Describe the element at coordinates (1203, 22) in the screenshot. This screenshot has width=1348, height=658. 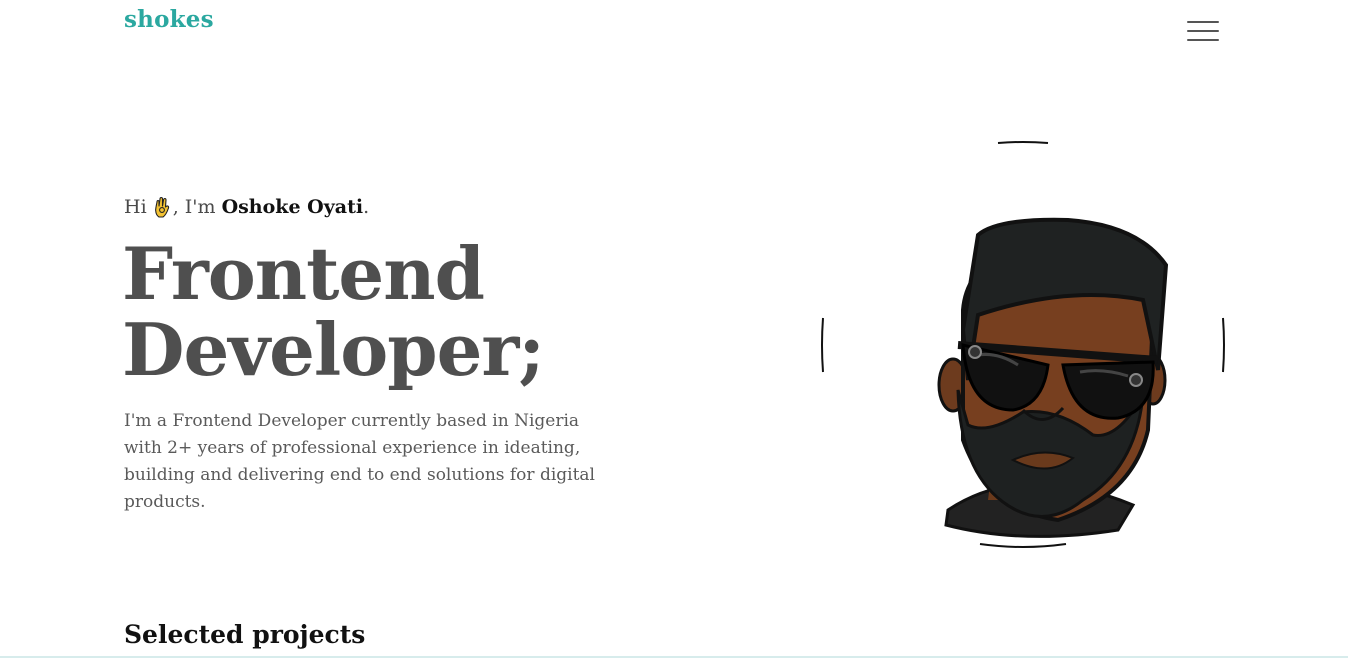
I see `hamburger-menu-icon` at that location.